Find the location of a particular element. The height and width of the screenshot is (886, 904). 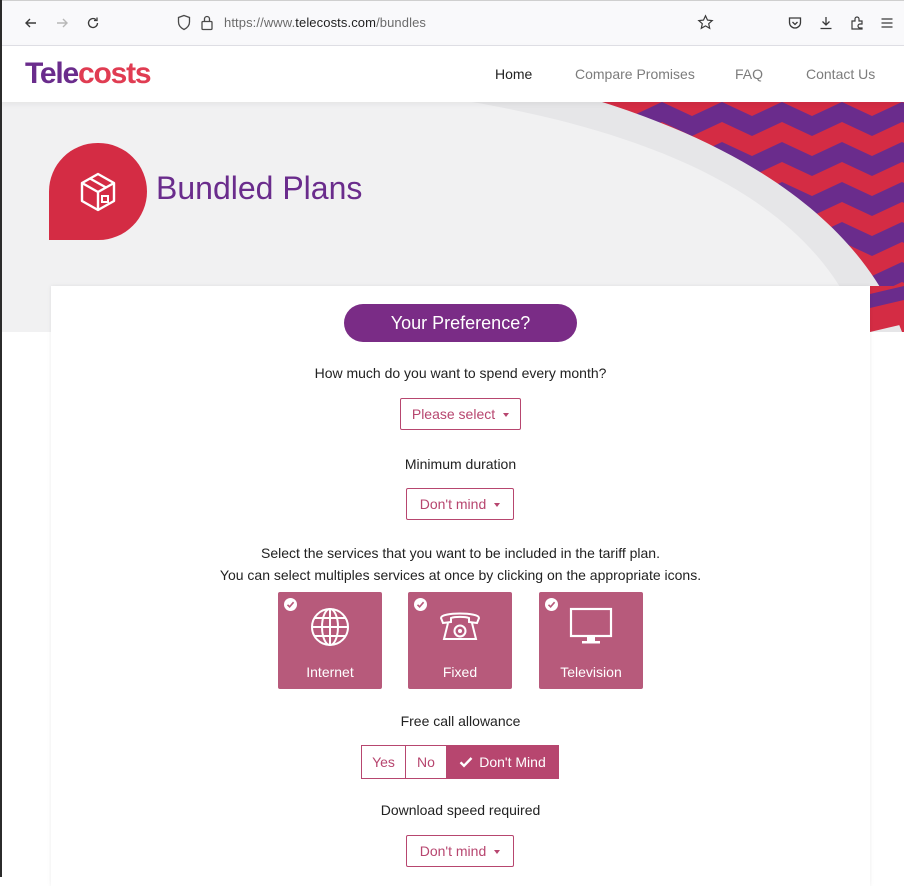

browser-toolbar: https://www.telecosts.com/bundles is located at coordinates (452, 23).